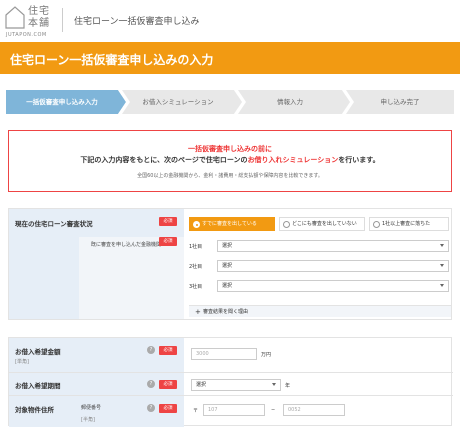 This screenshot has width=460, height=427. Describe the element at coordinates (22, 362) in the screenshot. I see `loan-amount-sub: [単角]` at that location.